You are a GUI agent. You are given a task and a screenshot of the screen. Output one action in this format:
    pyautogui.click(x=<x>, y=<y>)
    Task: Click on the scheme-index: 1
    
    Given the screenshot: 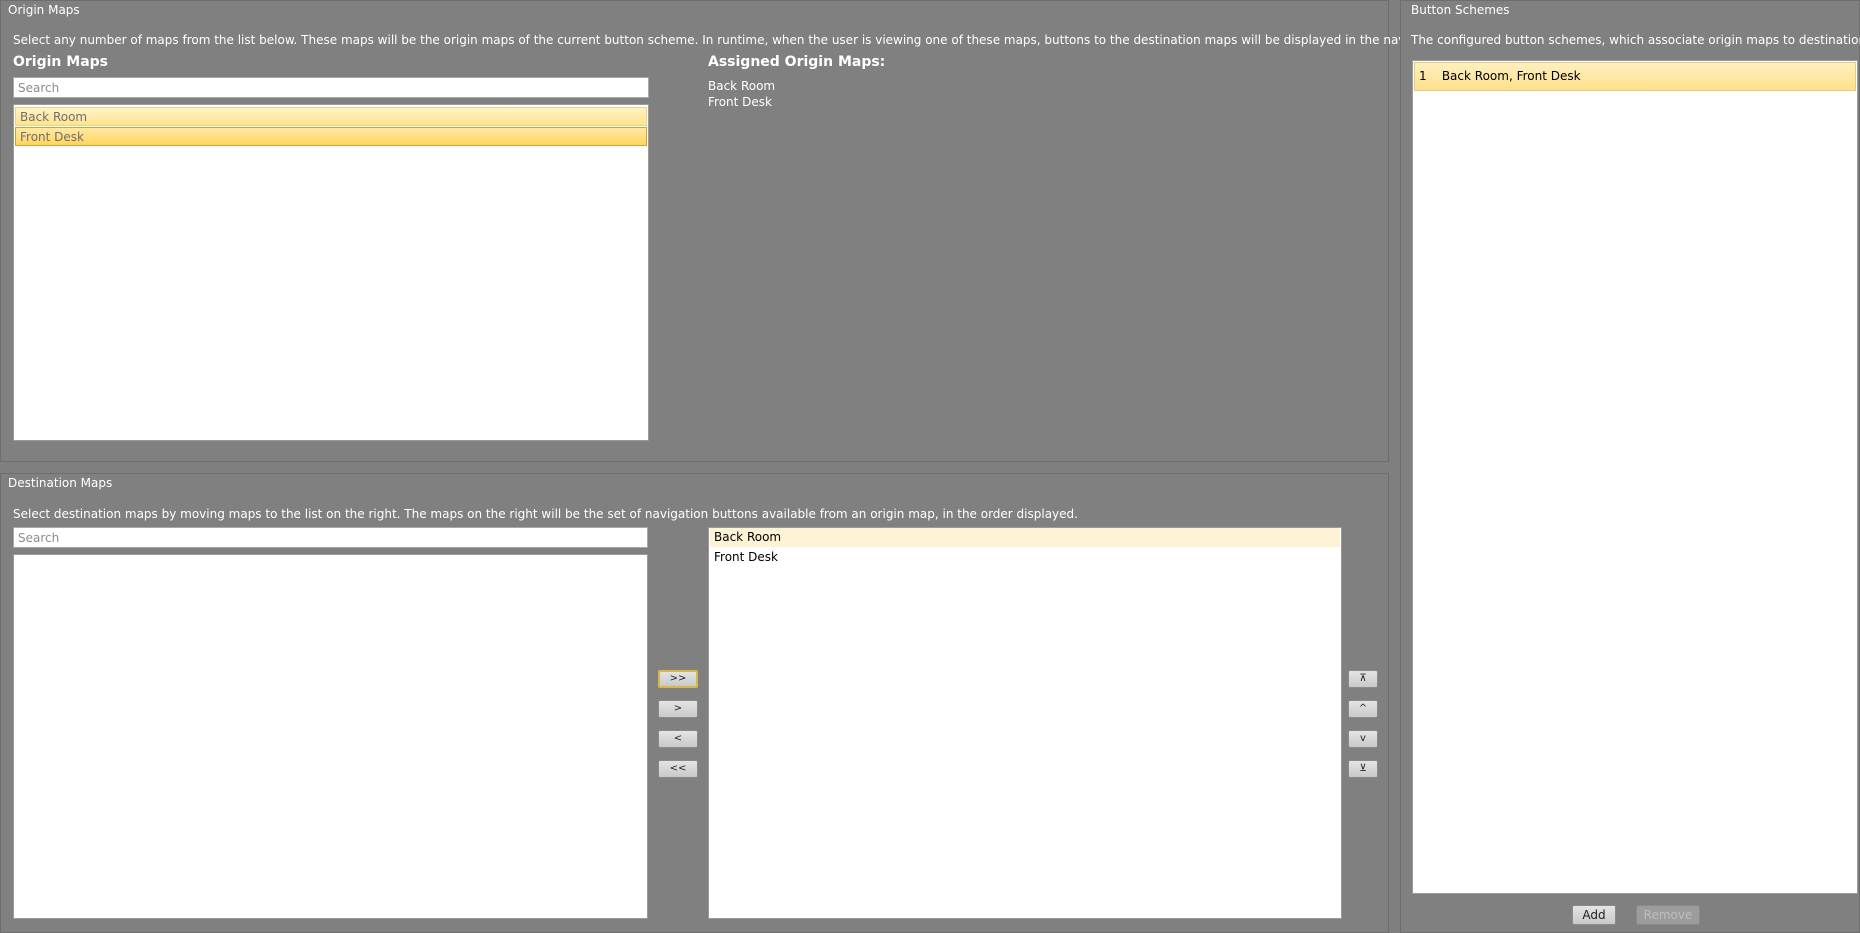 What is the action you would take?
    pyautogui.click(x=1423, y=76)
    